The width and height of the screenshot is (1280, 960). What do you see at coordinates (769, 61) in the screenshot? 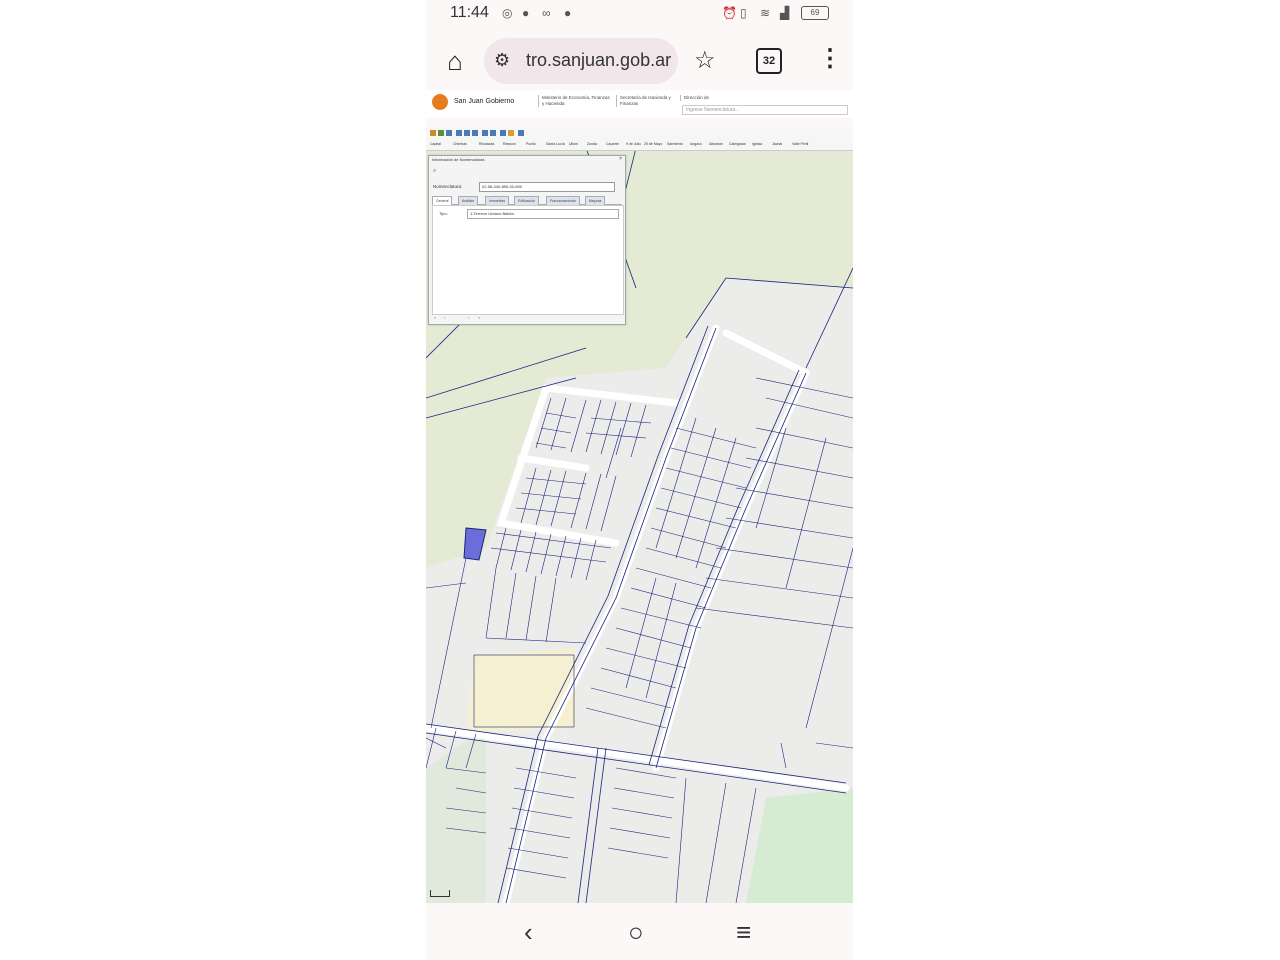
I see `tab-switcher-button: 32` at bounding box center [769, 61].